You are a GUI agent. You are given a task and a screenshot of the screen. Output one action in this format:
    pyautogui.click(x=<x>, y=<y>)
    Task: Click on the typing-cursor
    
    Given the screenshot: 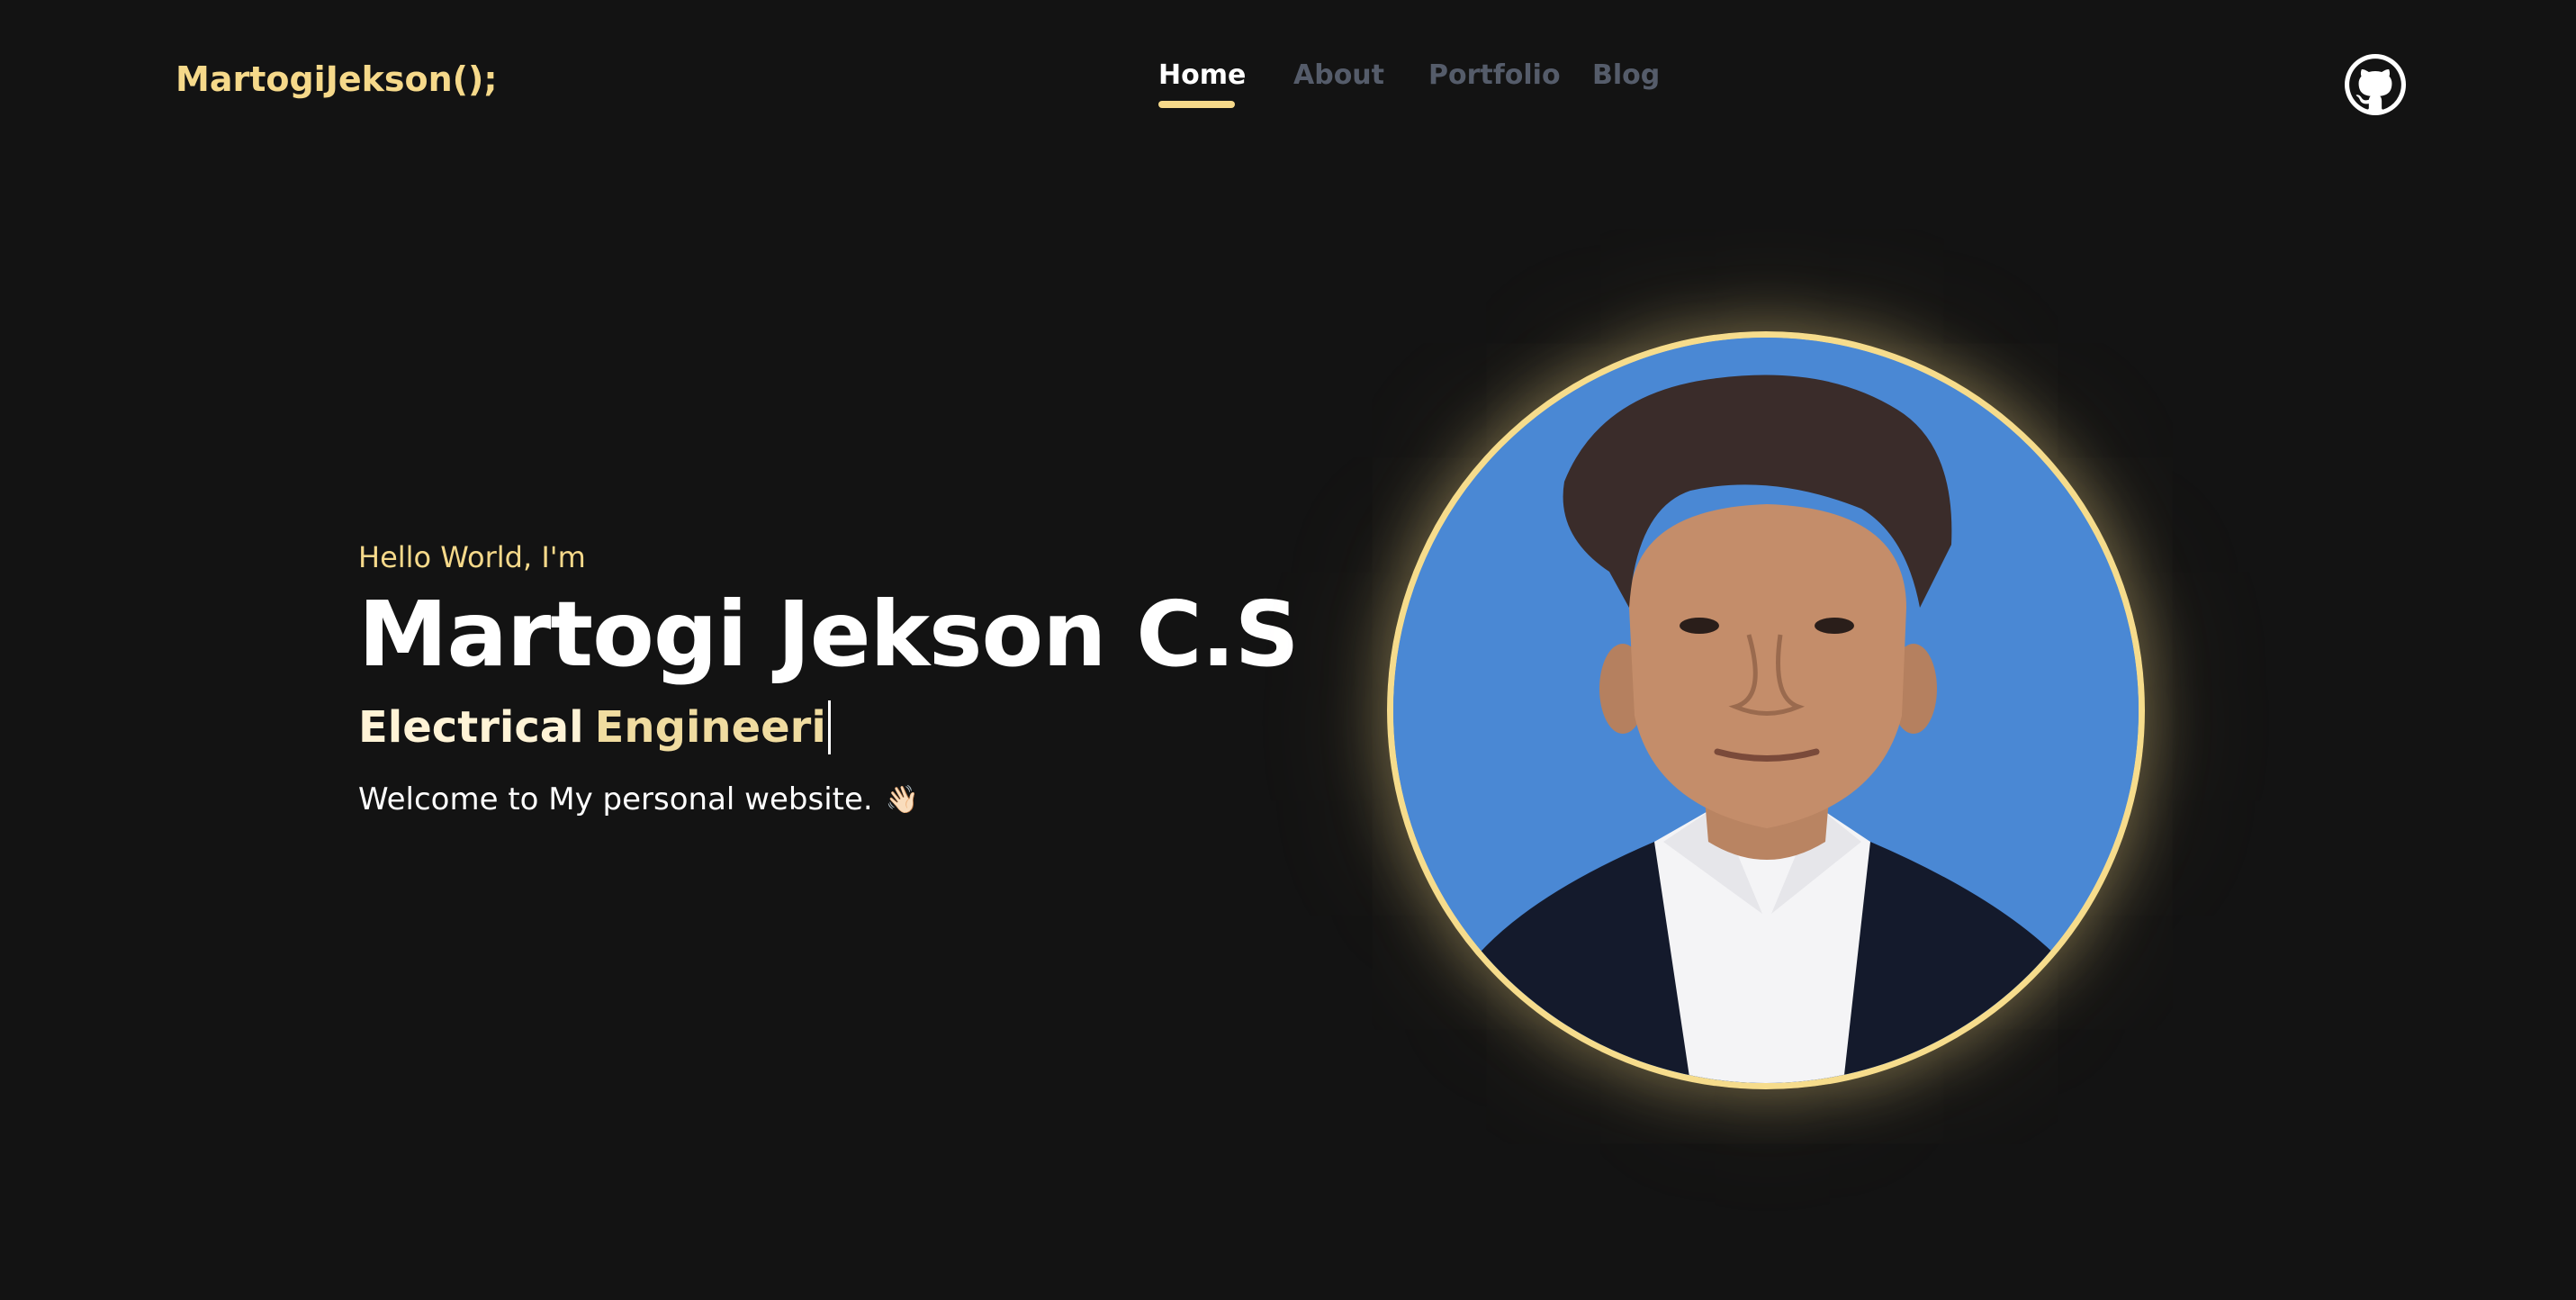 What is the action you would take?
    pyautogui.click(x=829, y=727)
    